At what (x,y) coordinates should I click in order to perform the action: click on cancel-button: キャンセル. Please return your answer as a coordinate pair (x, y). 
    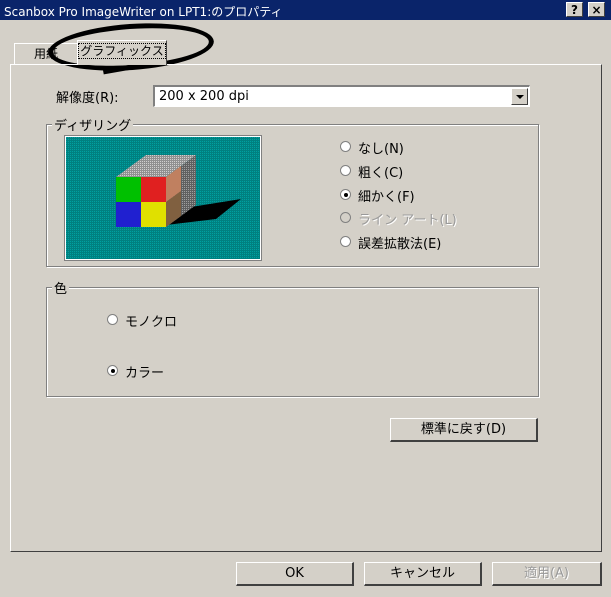
    Looking at the image, I should click on (423, 574).